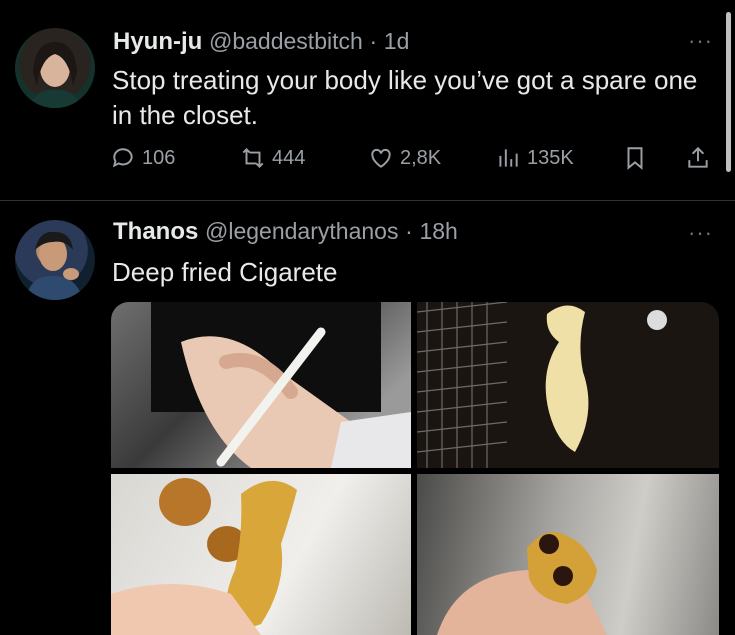  I want to click on tweet-header: Hyun-ju @baddestbitch · 1d, so click(261, 42).